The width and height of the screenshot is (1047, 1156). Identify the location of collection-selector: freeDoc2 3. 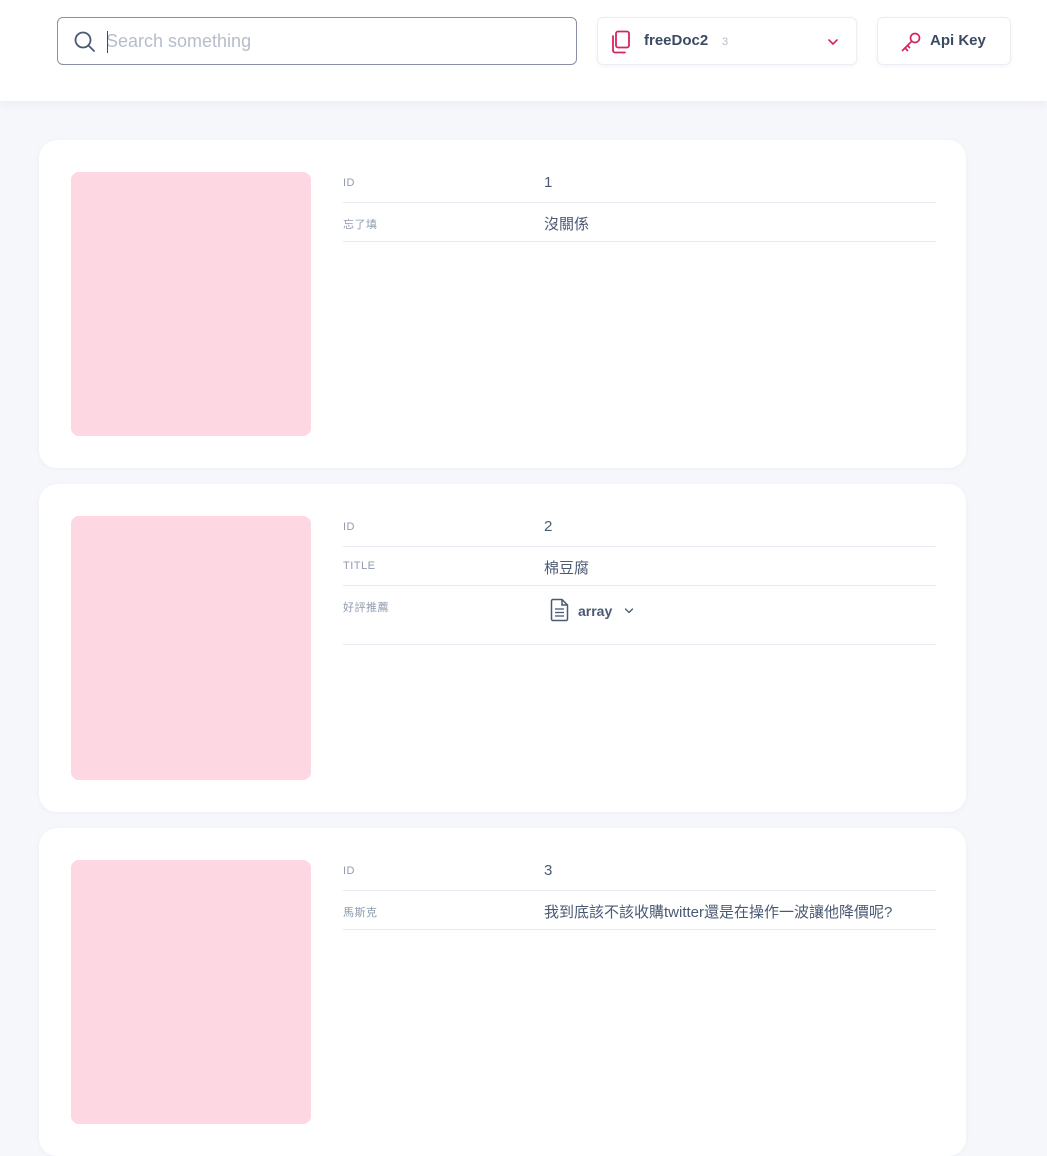
(727, 41).